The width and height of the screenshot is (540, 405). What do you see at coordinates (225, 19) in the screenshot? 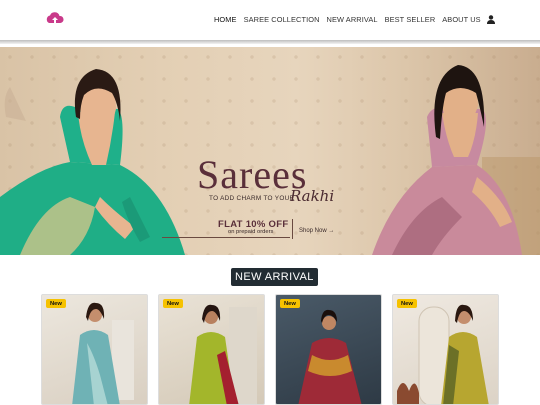
I see `nav-home: HOME` at bounding box center [225, 19].